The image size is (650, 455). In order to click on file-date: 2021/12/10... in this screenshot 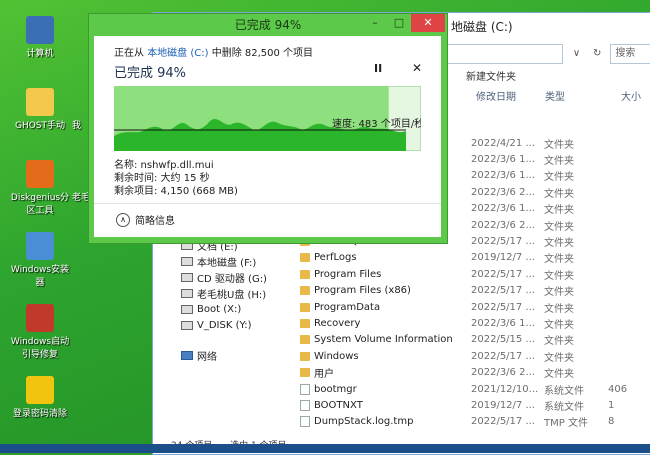, I will do `click(505, 389)`.